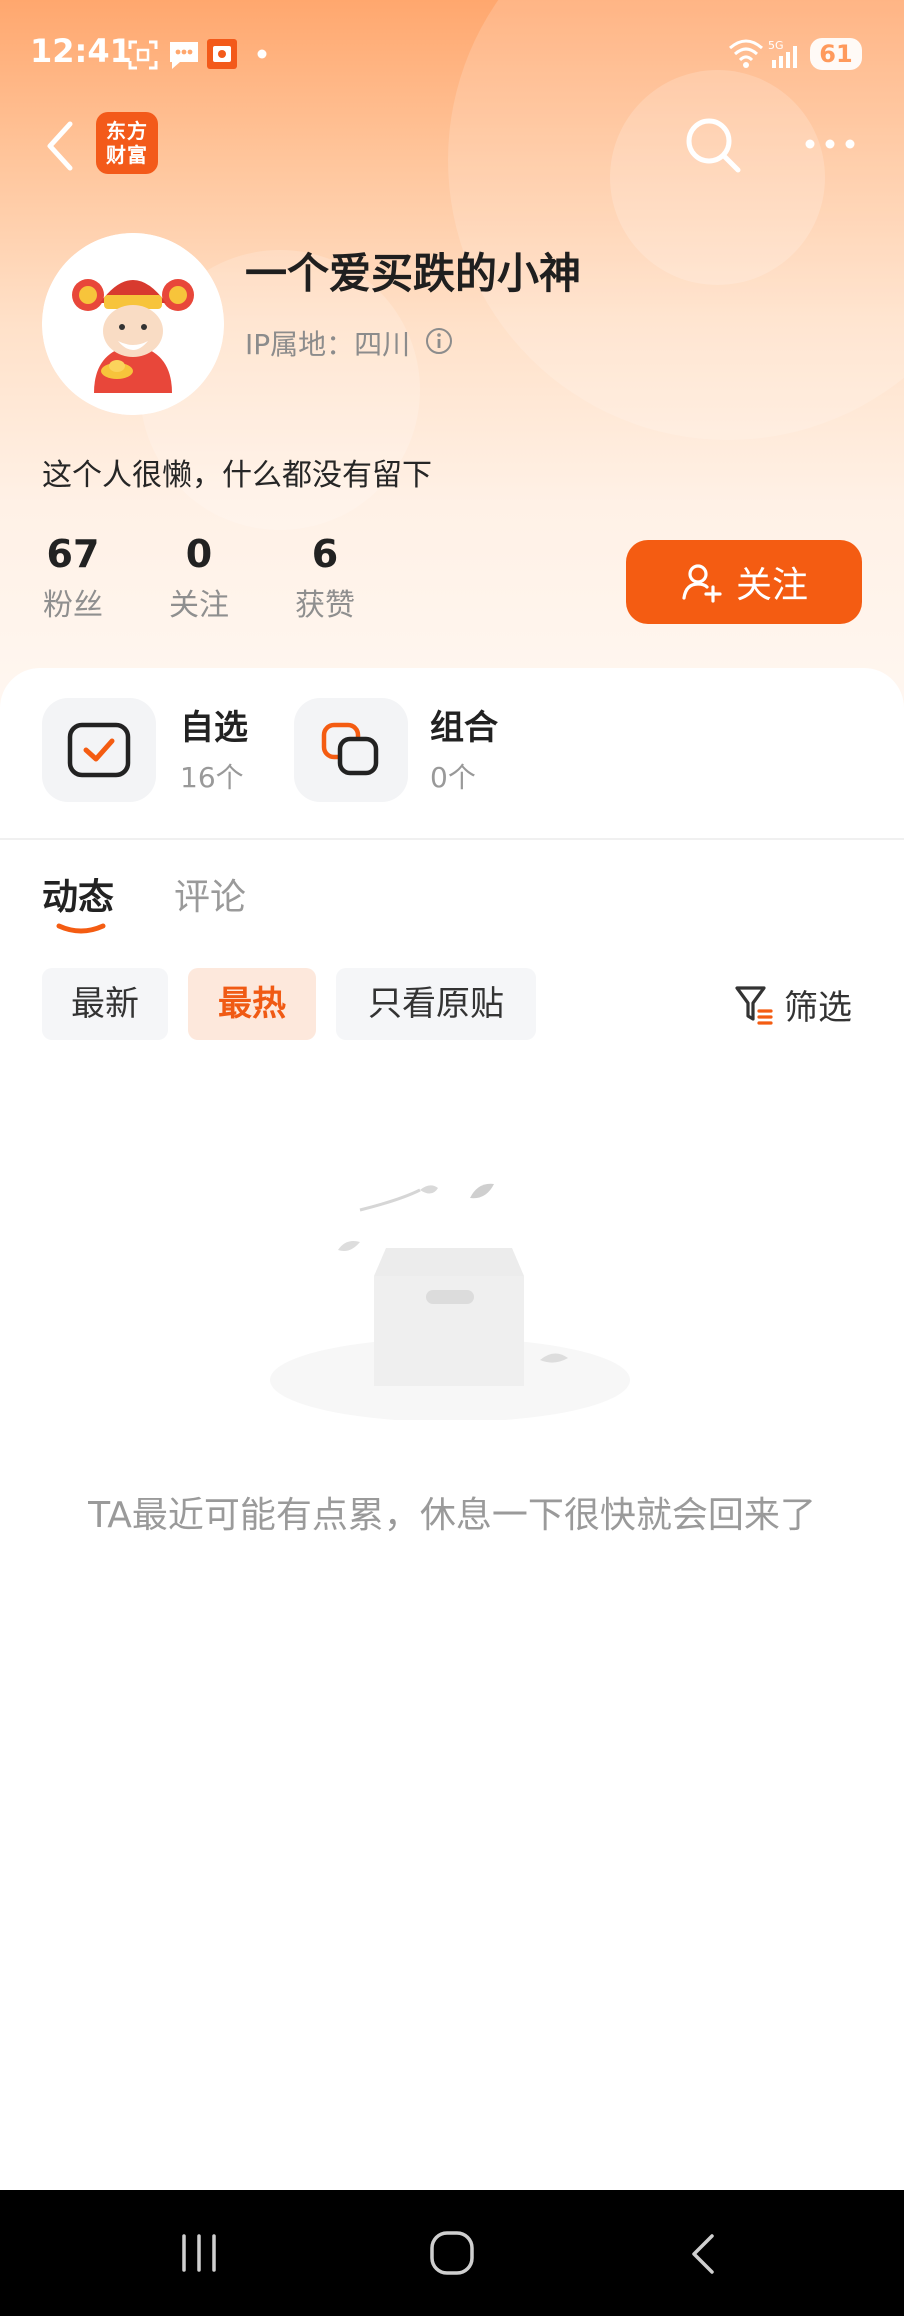 This screenshot has height=2316, width=904. I want to click on stat-label: 获赞, so click(325, 605).